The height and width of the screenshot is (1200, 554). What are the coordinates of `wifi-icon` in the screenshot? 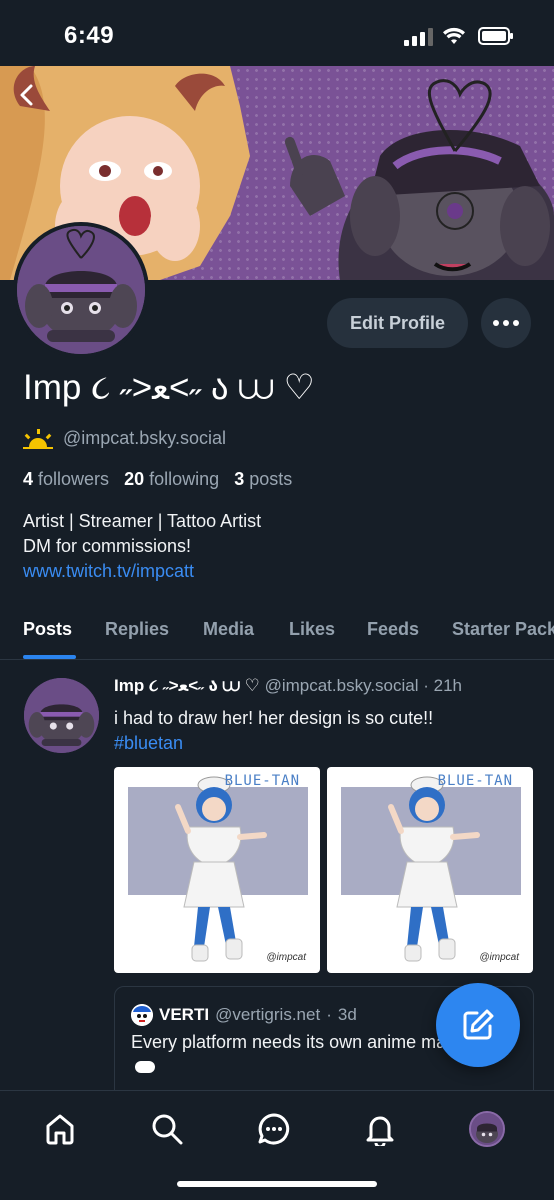 It's located at (454, 35).